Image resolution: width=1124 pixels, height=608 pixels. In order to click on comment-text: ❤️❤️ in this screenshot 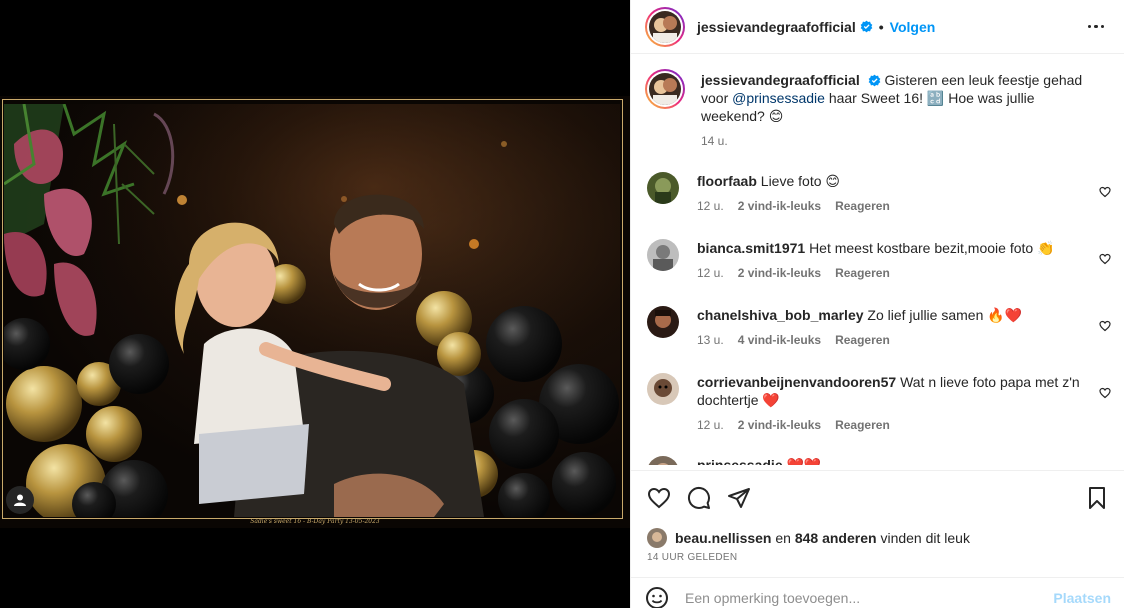, I will do `click(804, 461)`.